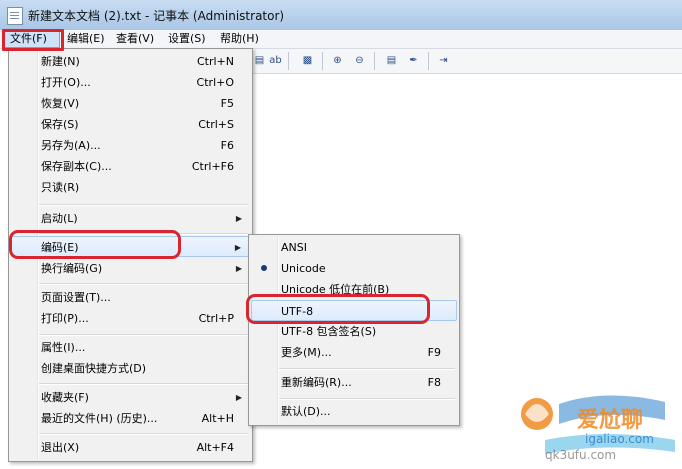 The height and width of the screenshot is (469, 682). Describe the element at coordinates (303, 268) in the screenshot. I see `menu-item-label: Unicode` at that location.